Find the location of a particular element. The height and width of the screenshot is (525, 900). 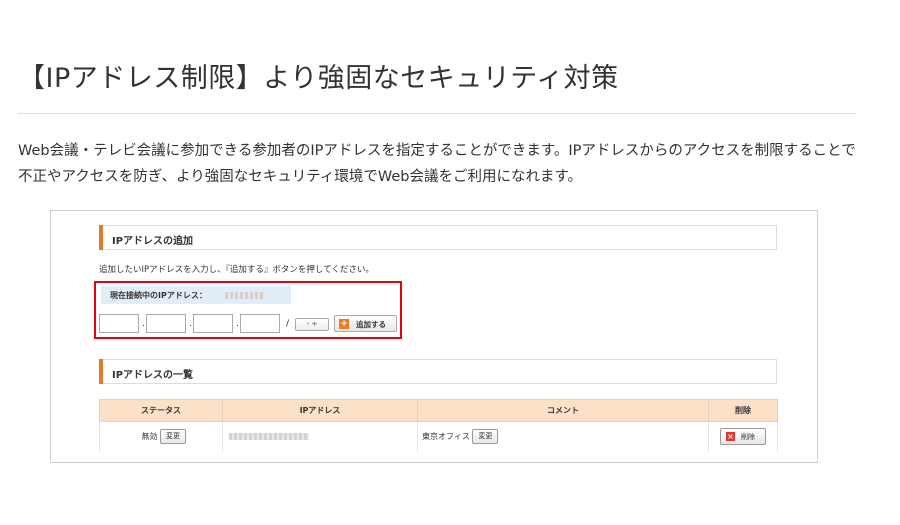

column-header-comment: コメント is located at coordinates (563, 410).